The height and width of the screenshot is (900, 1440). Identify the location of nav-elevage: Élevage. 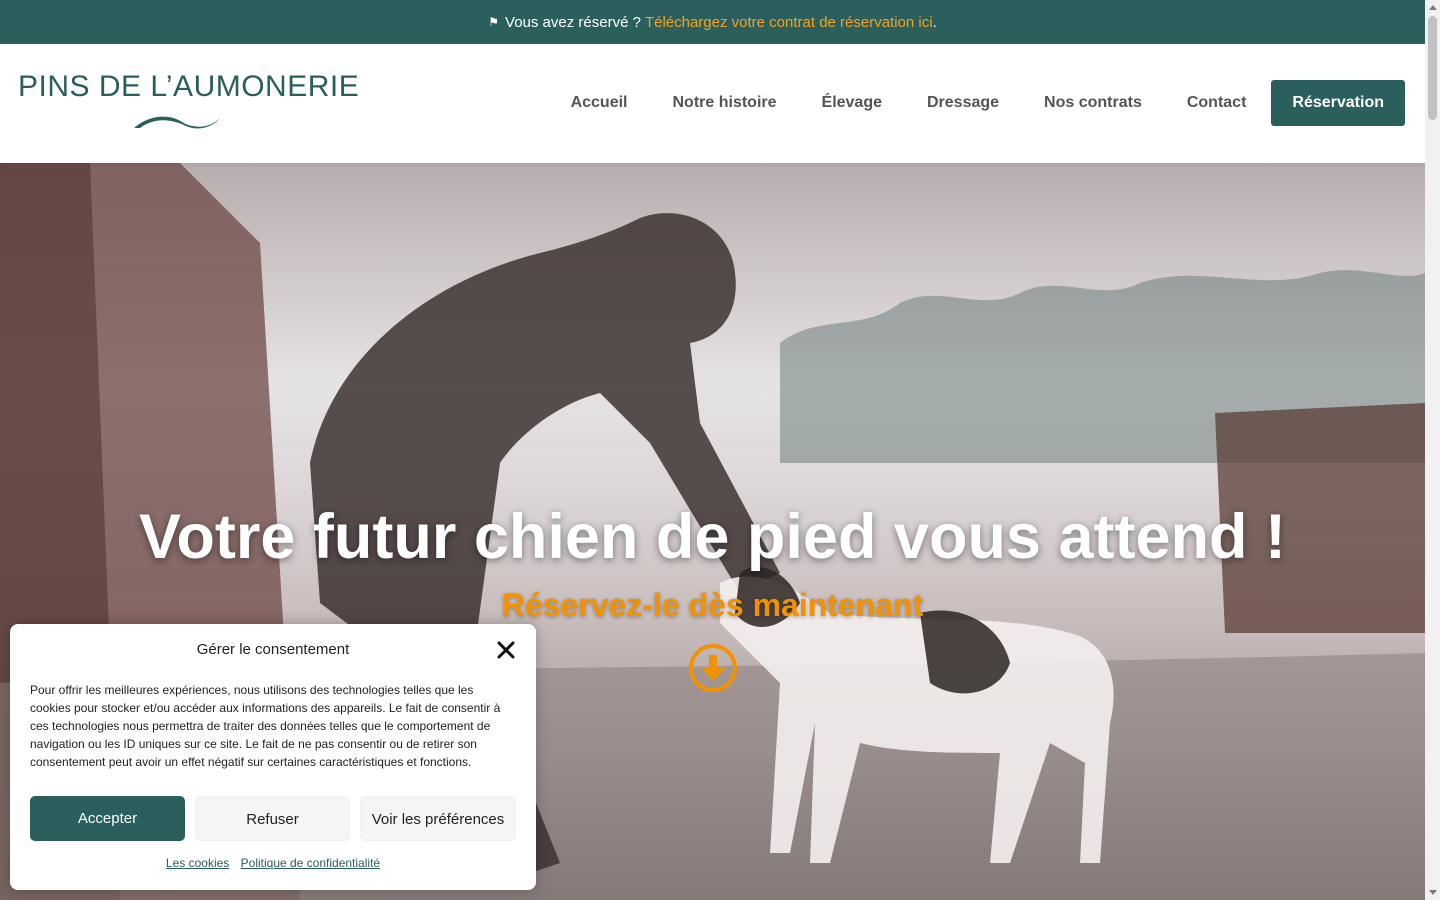
(852, 103).